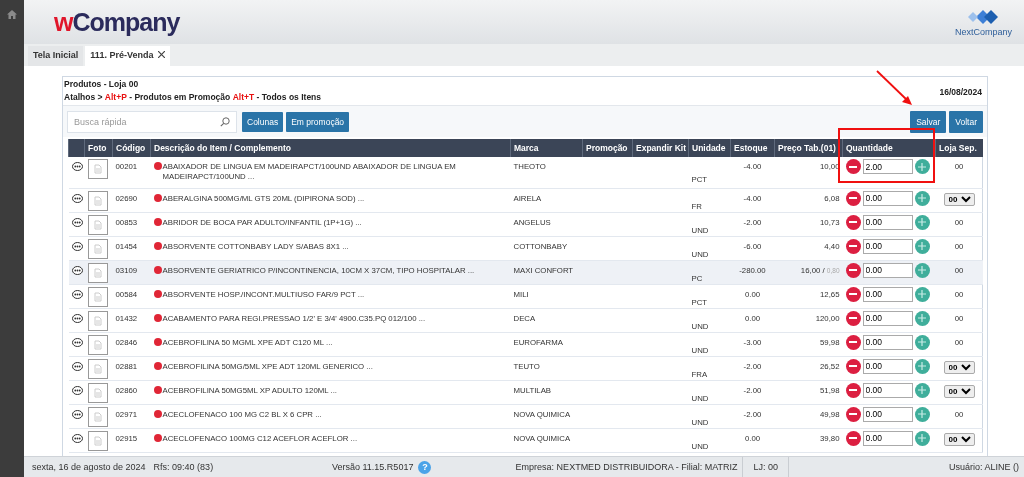  What do you see at coordinates (869, 148) in the screenshot?
I see `column-header: Quantidade` at bounding box center [869, 148].